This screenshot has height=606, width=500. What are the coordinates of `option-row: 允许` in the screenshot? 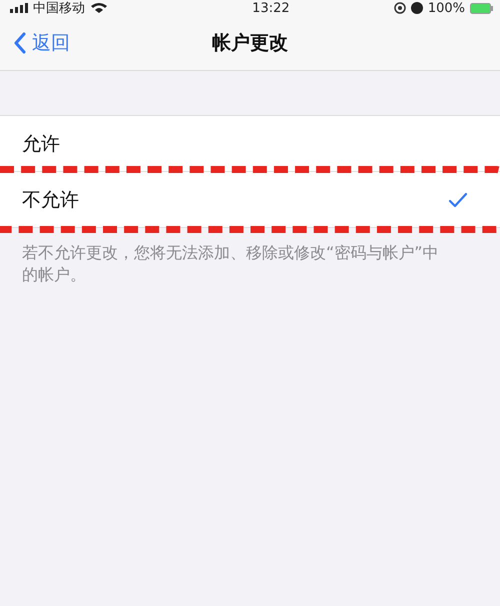 It's located at (250, 143).